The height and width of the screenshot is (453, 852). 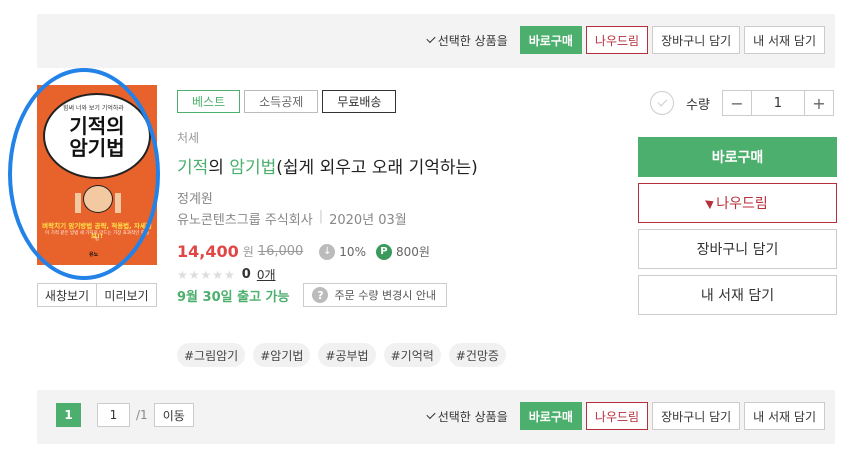 What do you see at coordinates (347, 355) in the screenshot?
I see `tag-item: #공부법` at bounding box center [347, 355].